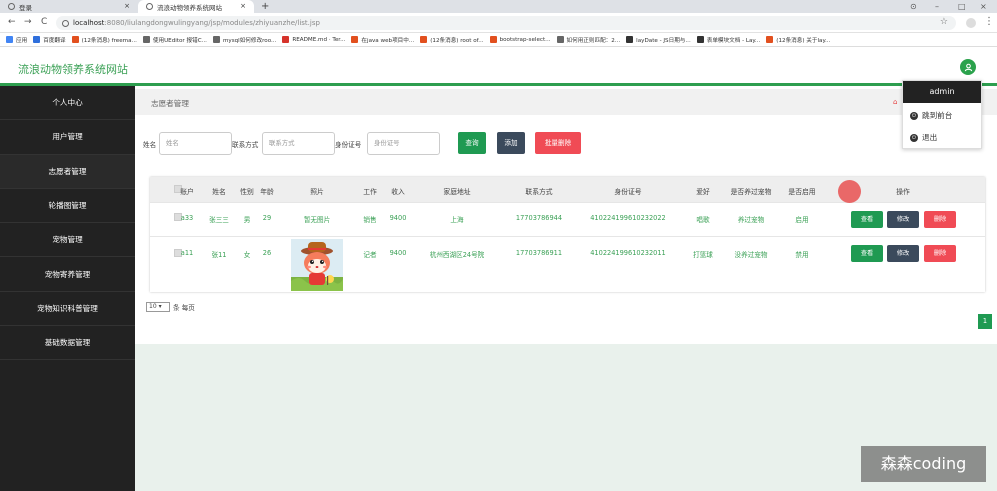  What do you see at coordinates (69, 6) in the screenshot?
I see `browser-tab-login: 登录 ×` at bounding box center [69, 6].